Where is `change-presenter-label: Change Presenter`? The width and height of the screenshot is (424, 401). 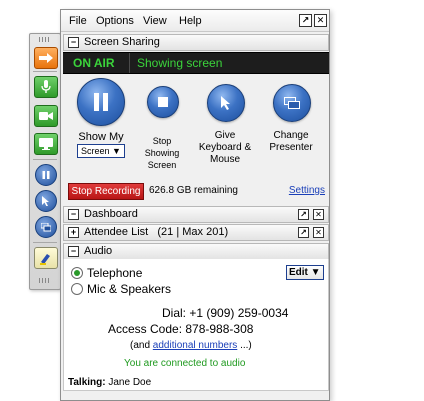 change-presenter-label: Change Presenter is located at coordinates (291, 141).